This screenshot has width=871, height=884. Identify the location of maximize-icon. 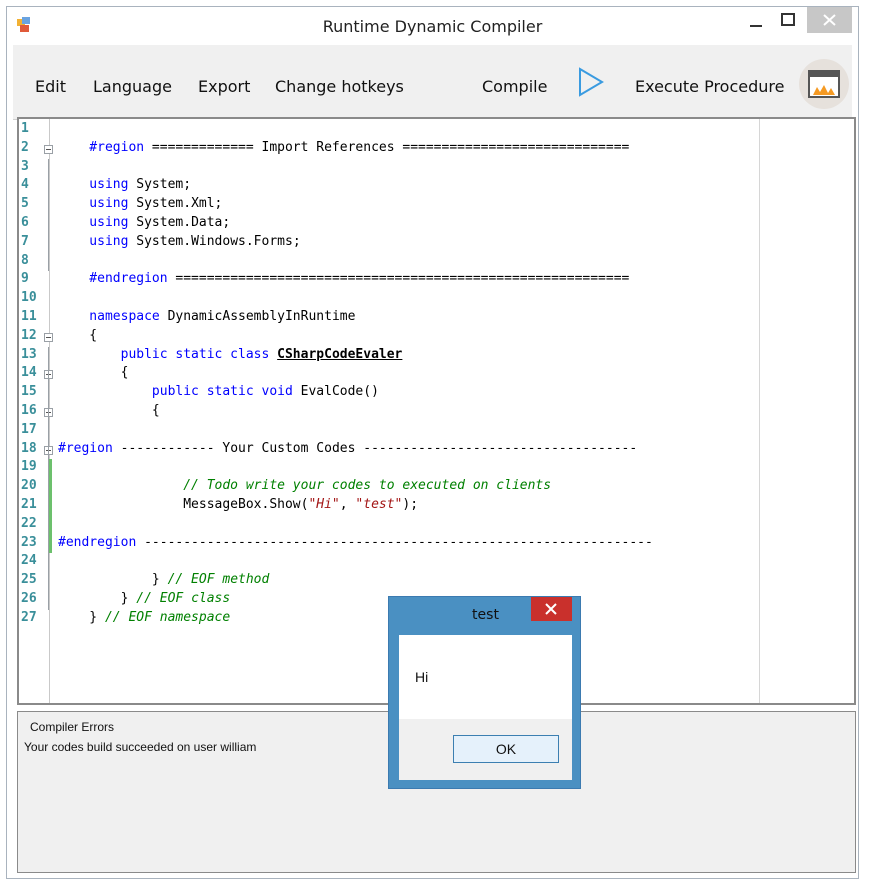
(788, 19).